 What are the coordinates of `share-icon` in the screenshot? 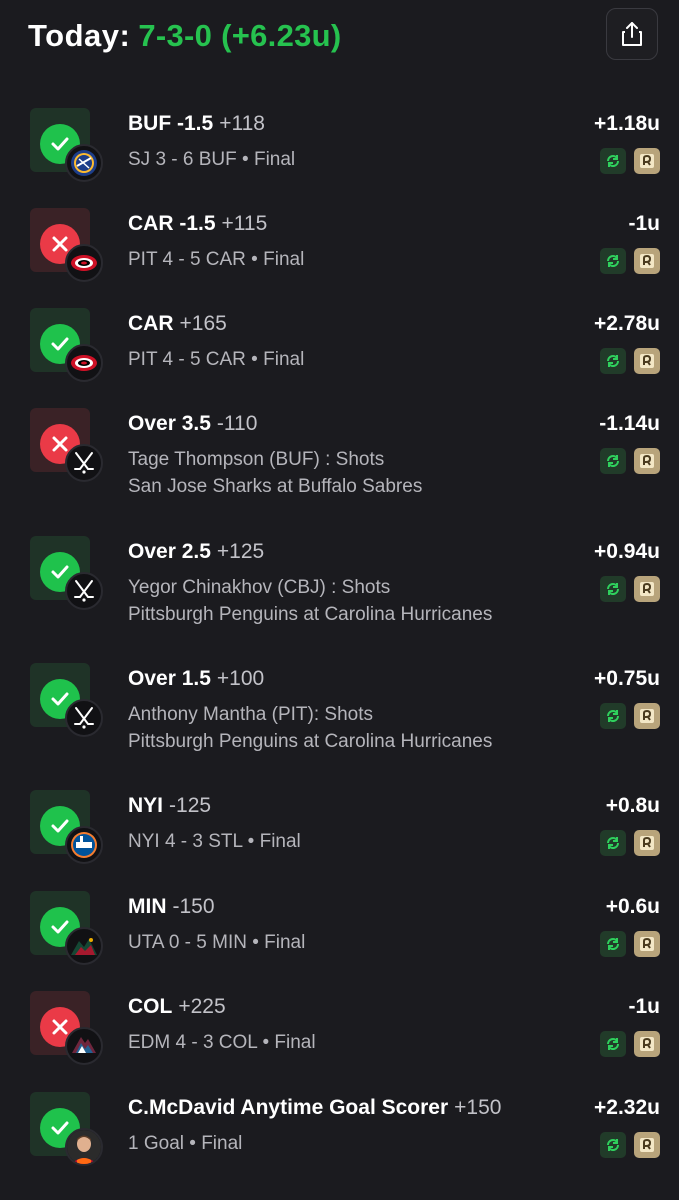 It's located at (632, 34).